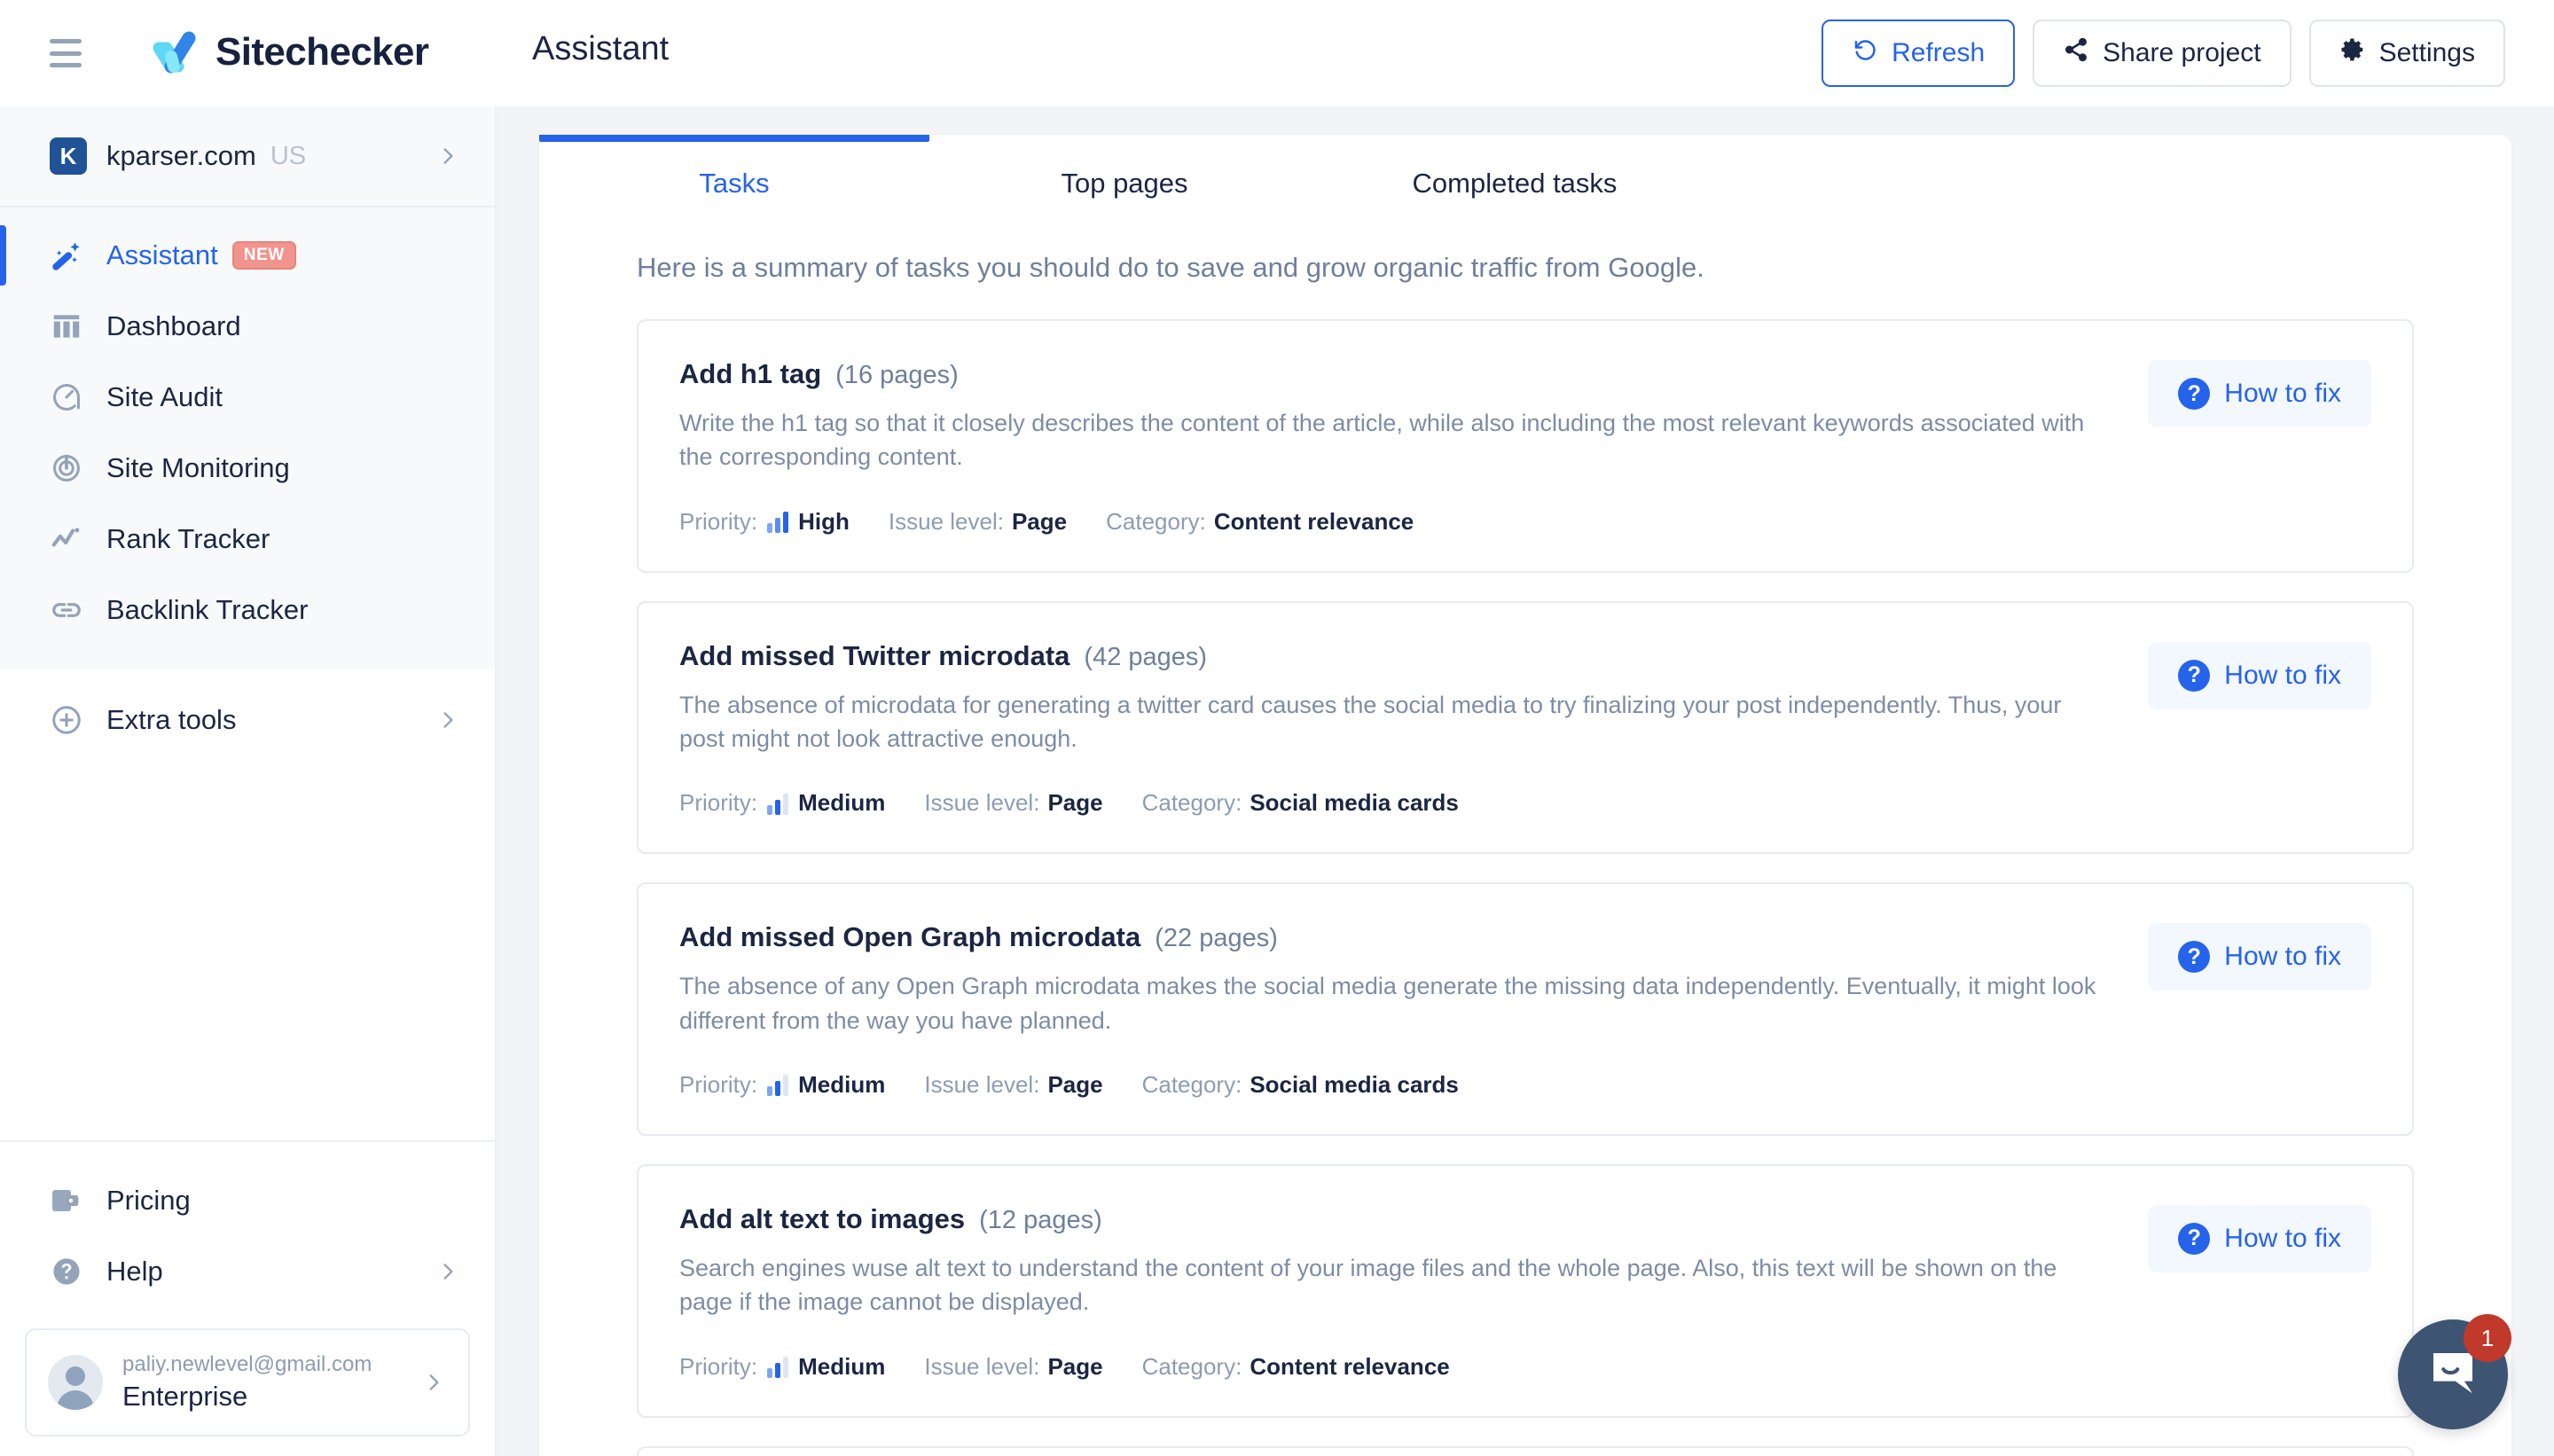 Image resolution: width=2554 pixels, height=1456 pixels. I want to click on sidebar-item-label: Pricing, so click(148, 1200).